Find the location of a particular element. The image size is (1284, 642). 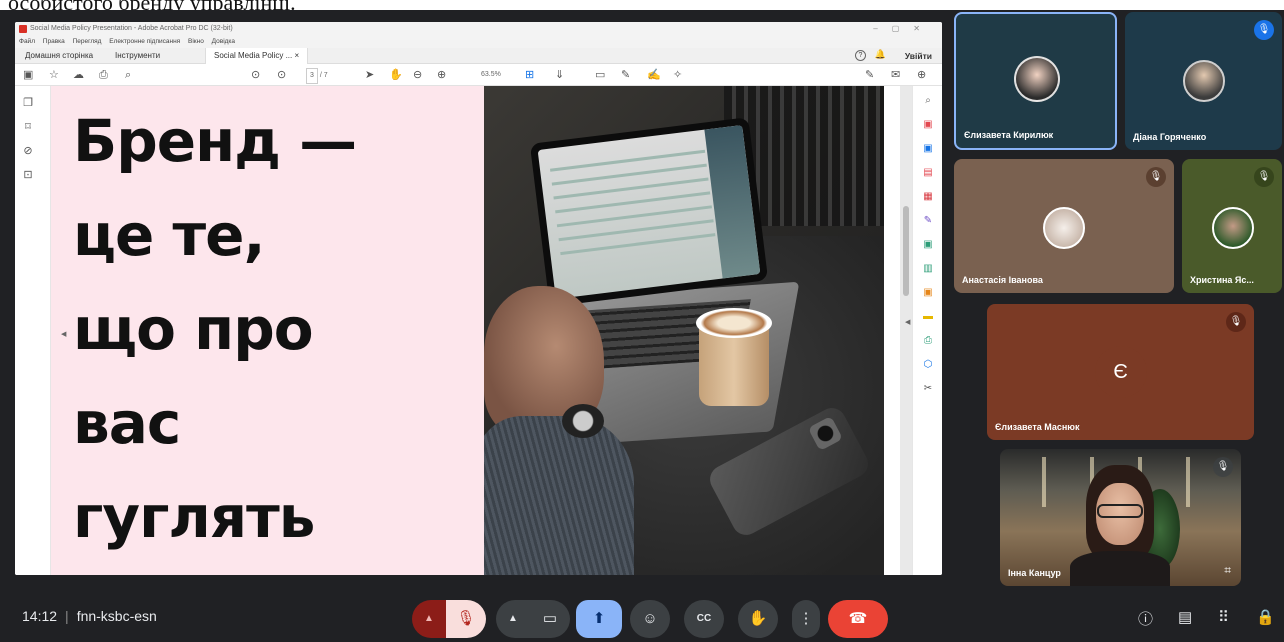

create-pdf-icon: ▣ is located at coordinates (928, 149).